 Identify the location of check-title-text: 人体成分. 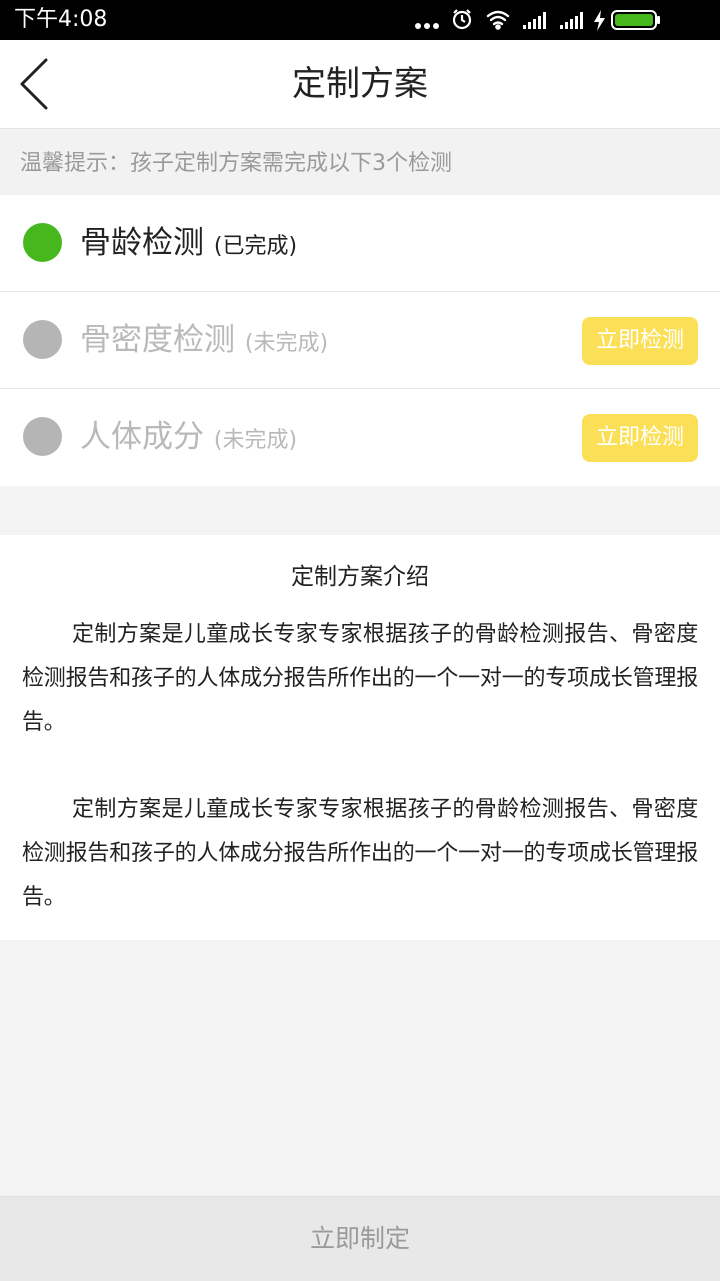
(142, 437).